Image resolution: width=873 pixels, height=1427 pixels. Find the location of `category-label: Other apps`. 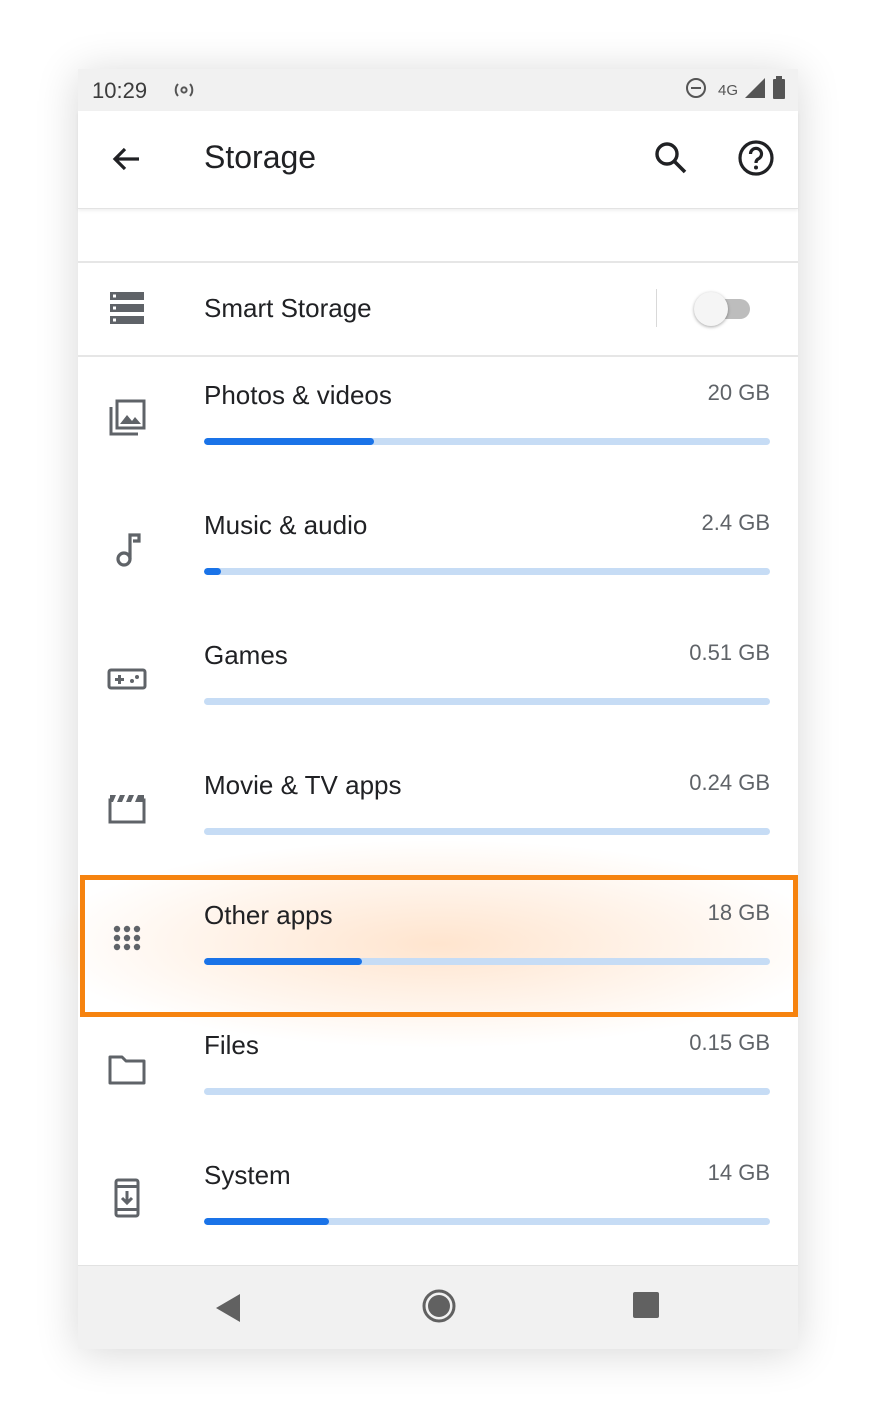

category-label: Other apps is located at coordinates (268, 915).